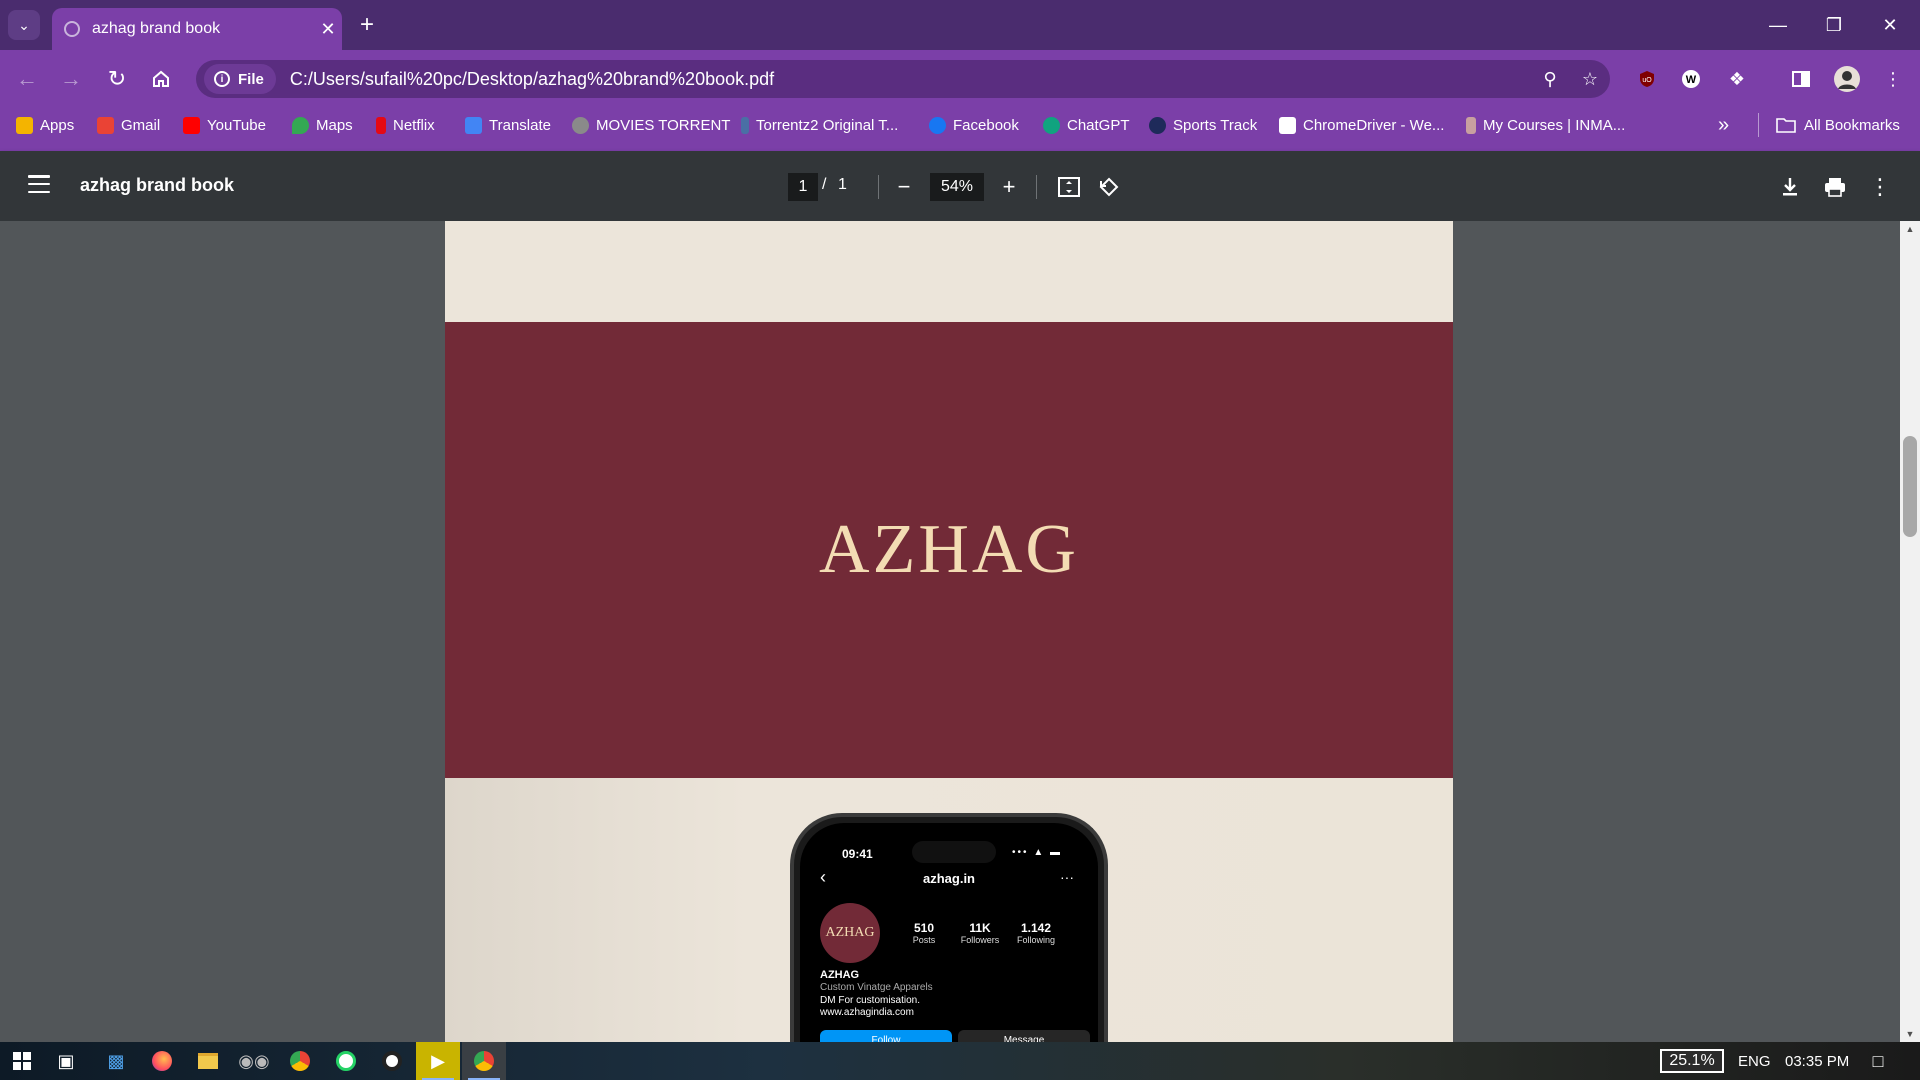 Image resolution: width=1920 pixels, height=1080 pixels. I want to click on battery-indicator: 25.1%, so click(1692, 1061).